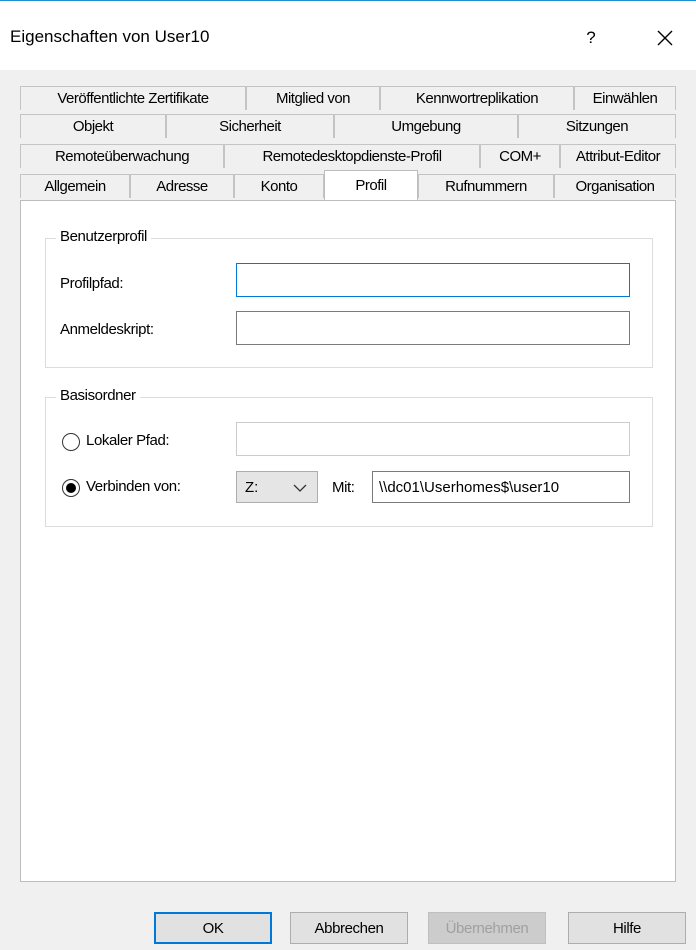 This screenshot has width=696, height=950. Describe the element at coordinates (133, 486) in the screenshot. I see `verbinden-von-label: Verbinden von:` at that location.